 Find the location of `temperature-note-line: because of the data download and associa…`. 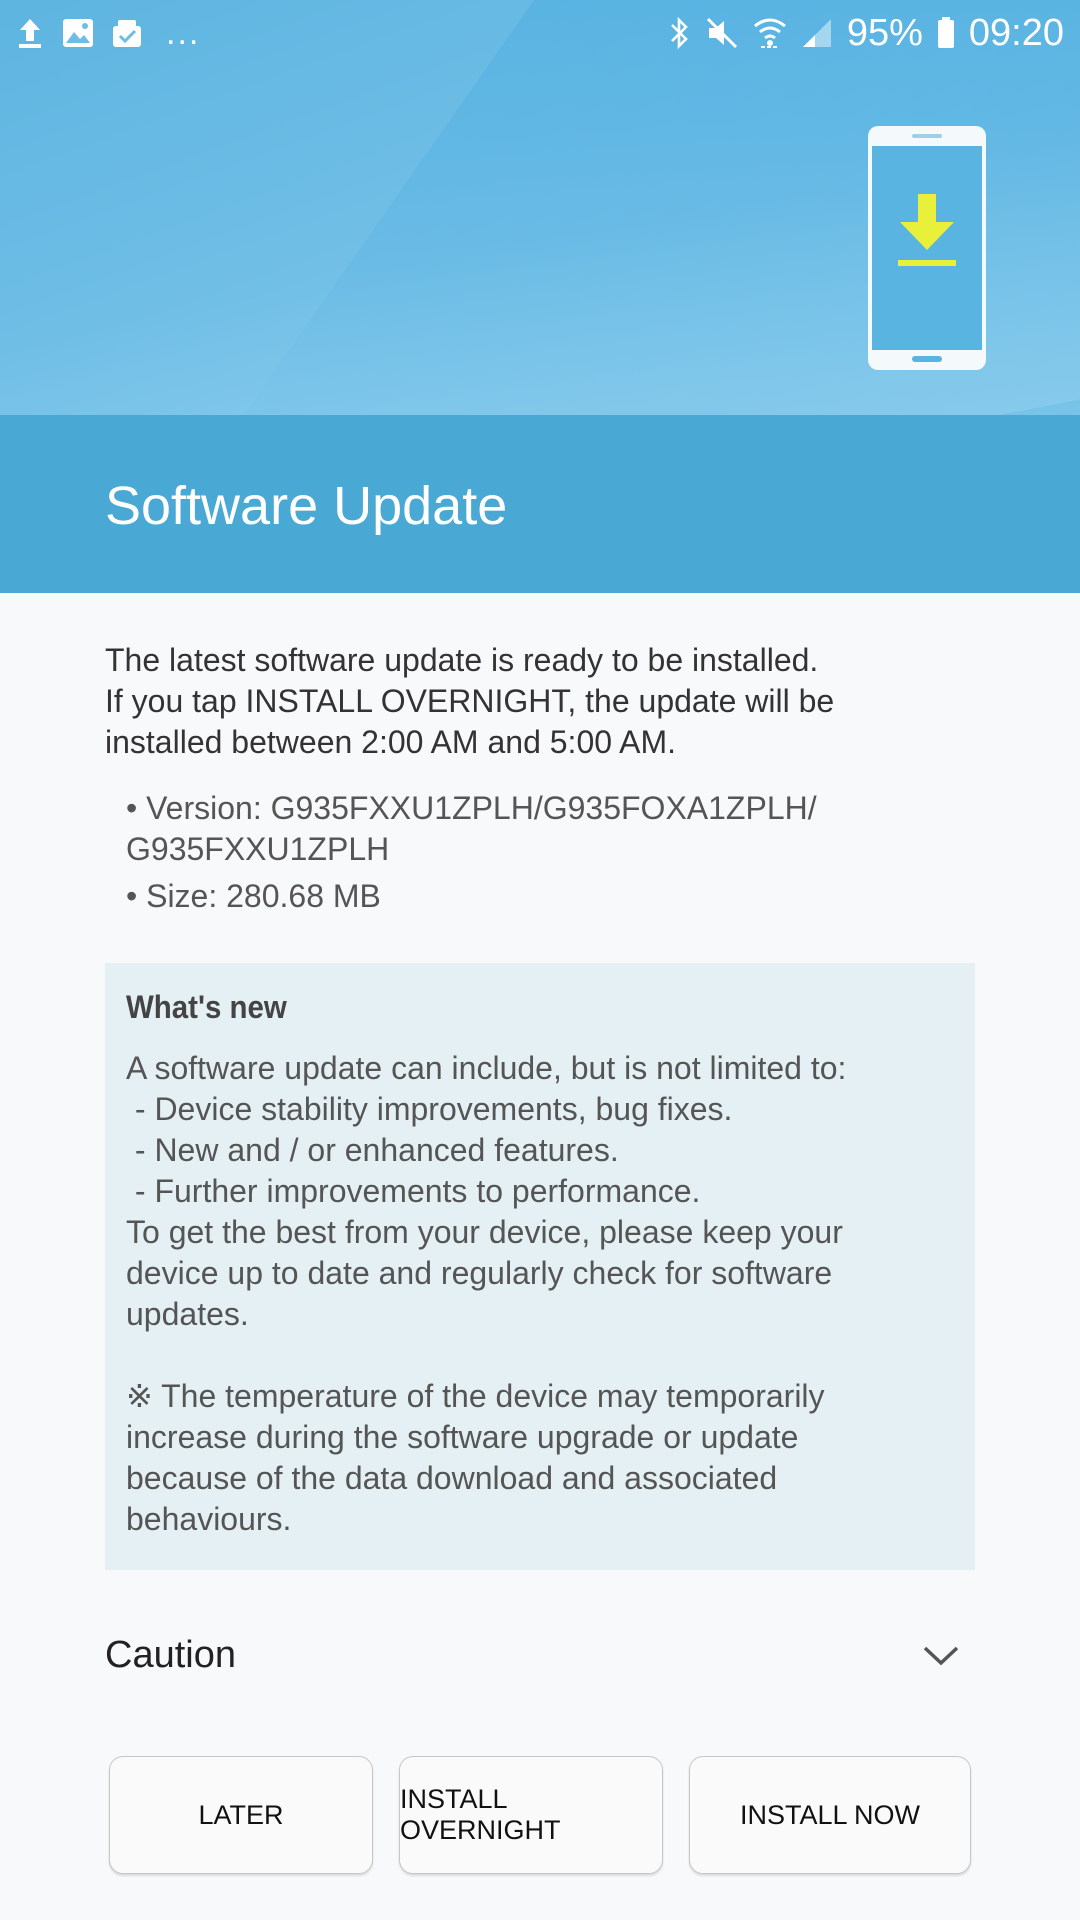

temperature-note-line: because of the data download and associa… is located at coordinates (452, 1478).